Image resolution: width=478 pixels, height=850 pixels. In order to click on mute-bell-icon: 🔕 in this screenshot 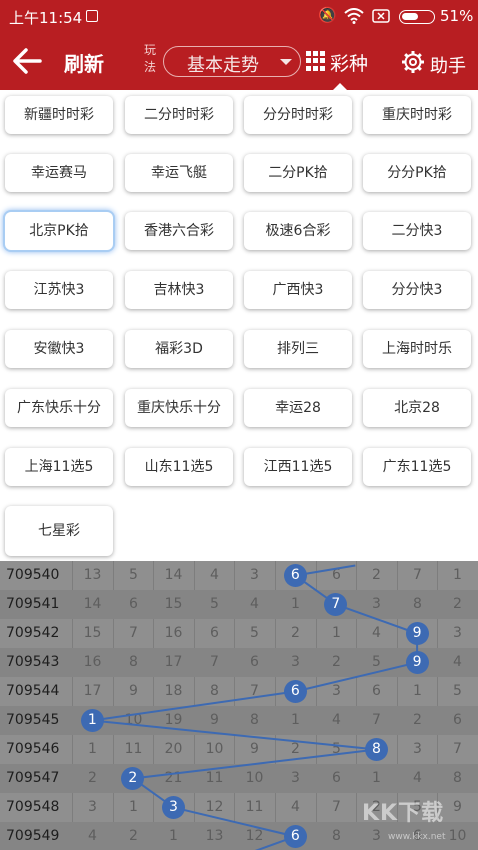, I will do `click(327, 15)`.